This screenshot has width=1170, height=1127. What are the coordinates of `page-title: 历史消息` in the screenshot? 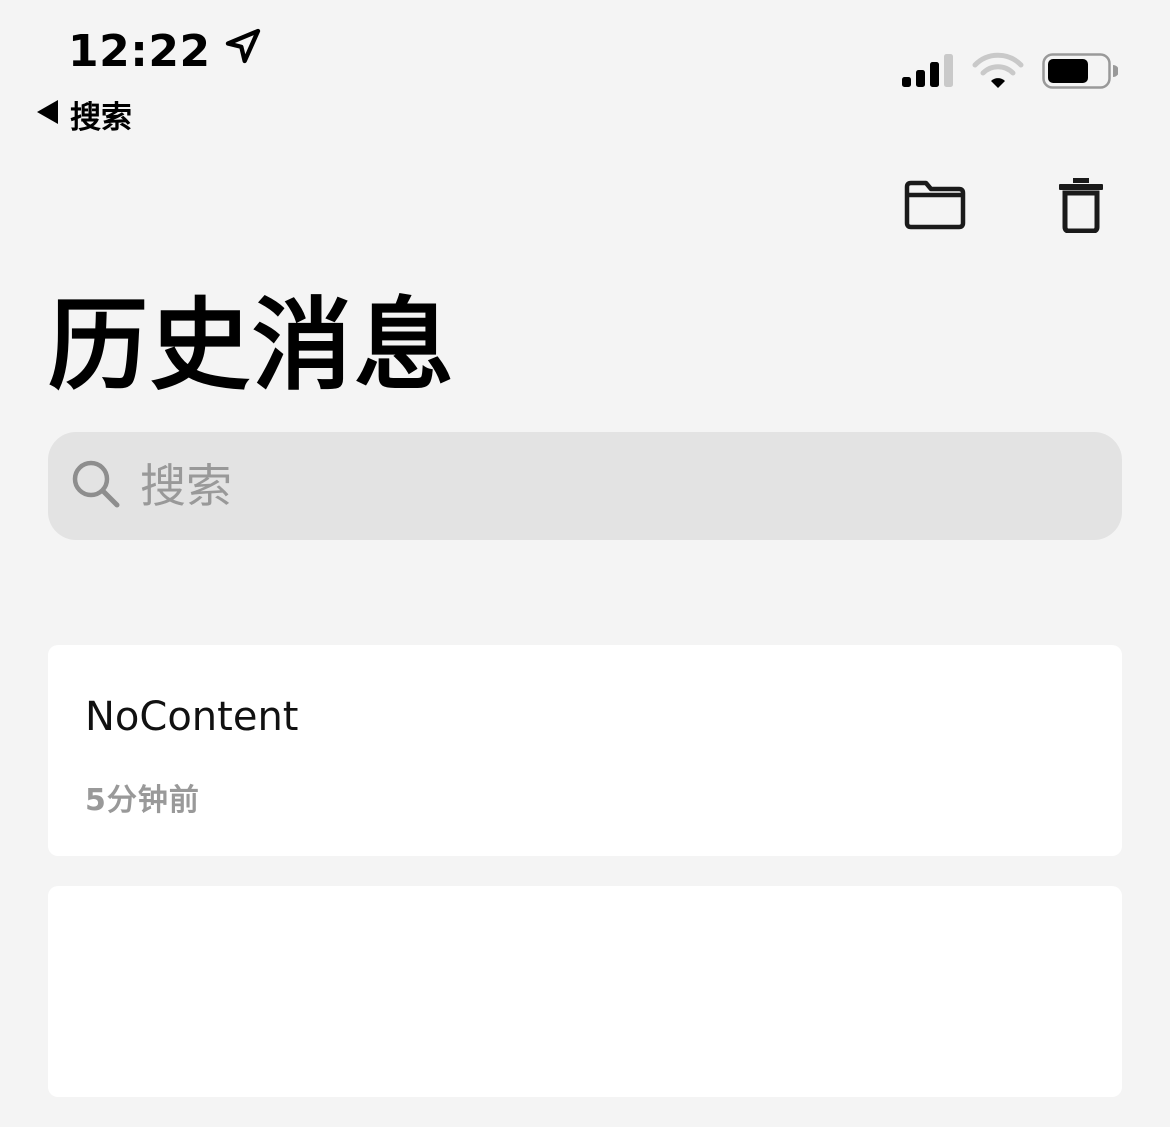 It's located at (252, 345).